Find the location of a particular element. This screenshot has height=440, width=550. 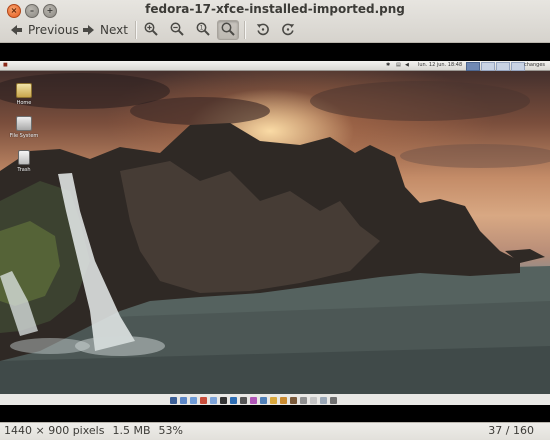

previous-button: Previous is located at coordinates (44, 30).